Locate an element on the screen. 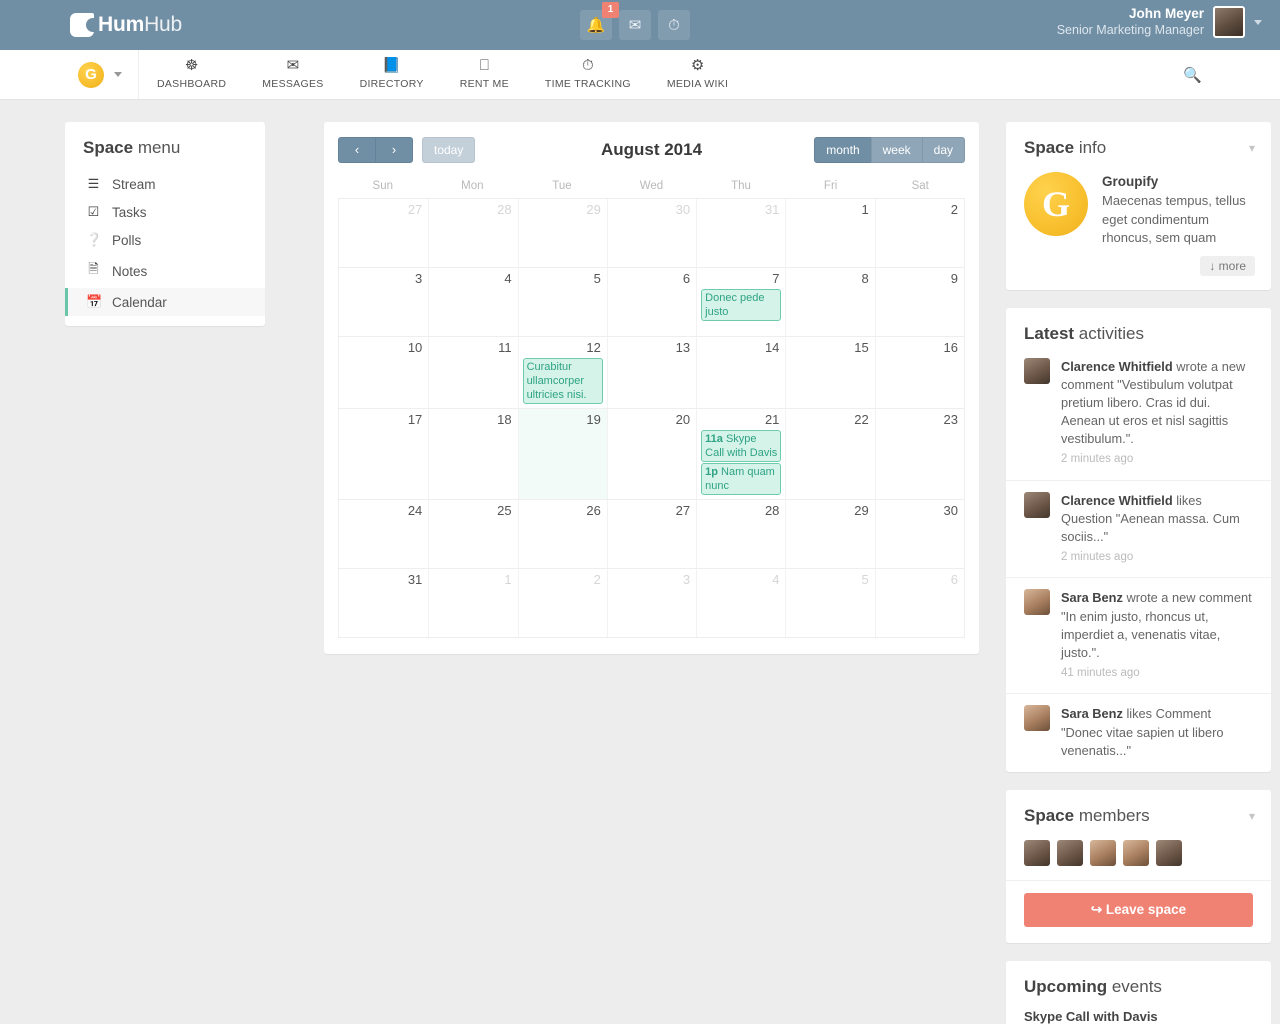 The image size is (1280, 1024). sidebar-item-calendar: 📅 Calendar is located at coordinates (165, 302).